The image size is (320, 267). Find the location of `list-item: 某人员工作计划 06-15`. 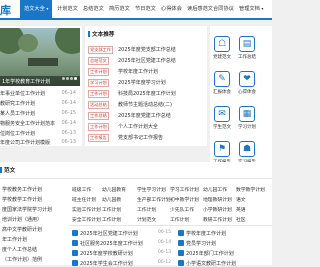

list-item: 某人员工作计划 06-15 is located at coordinates (40, 113).